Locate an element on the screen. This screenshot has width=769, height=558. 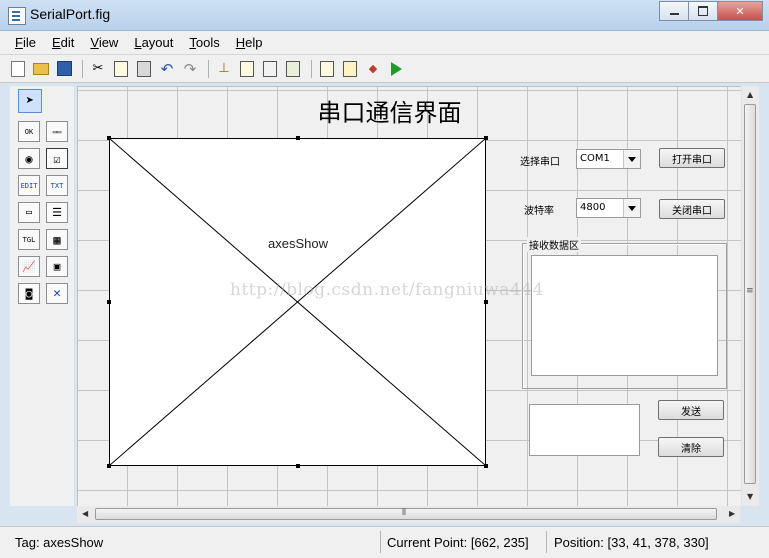
undo-button: ↶ is located at coordinates (167, 69).